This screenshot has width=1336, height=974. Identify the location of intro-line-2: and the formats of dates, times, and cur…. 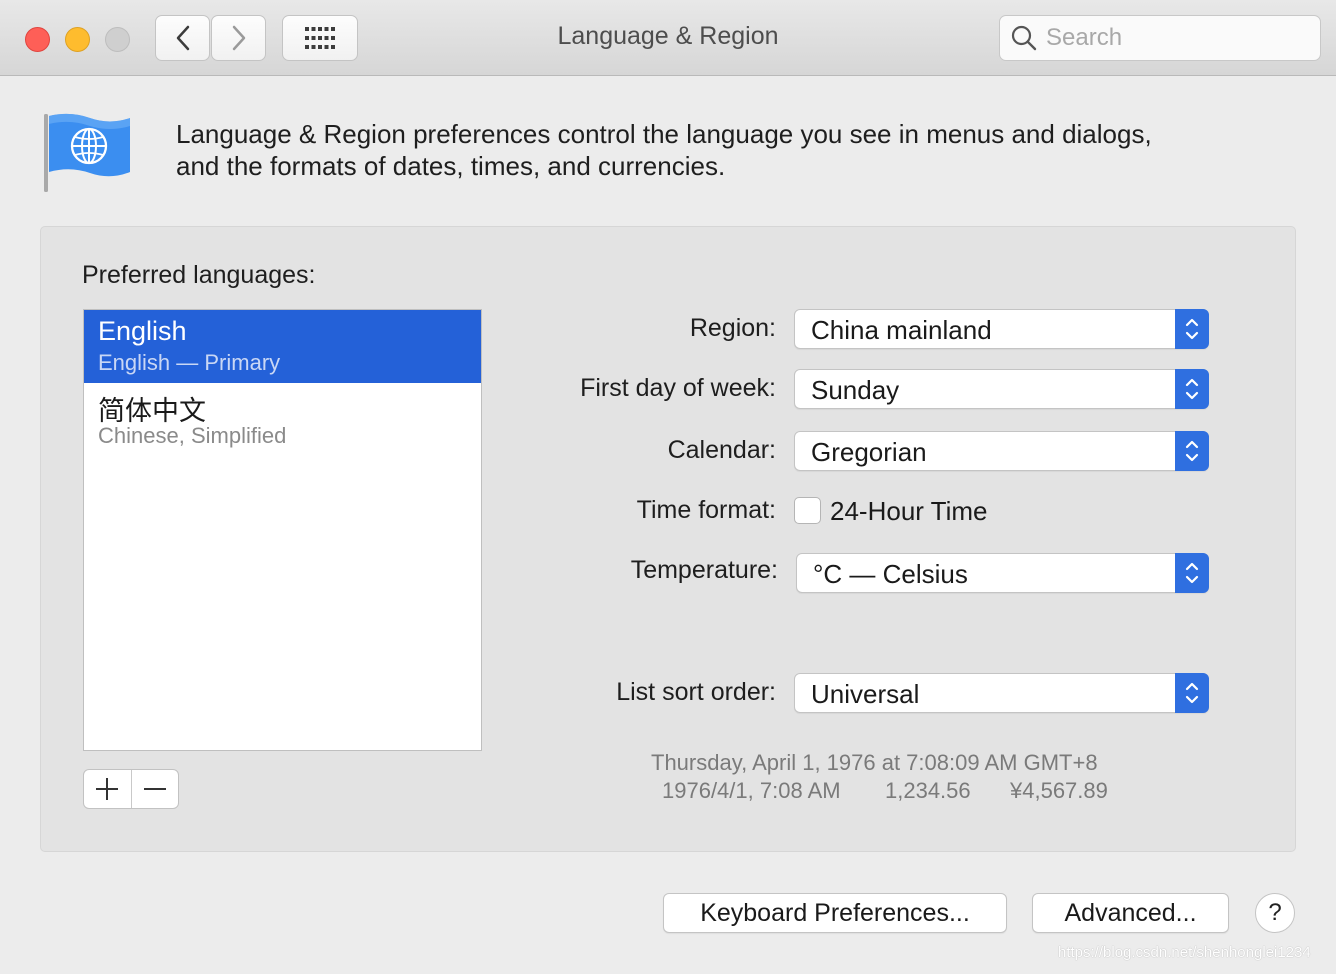
(451, 166).